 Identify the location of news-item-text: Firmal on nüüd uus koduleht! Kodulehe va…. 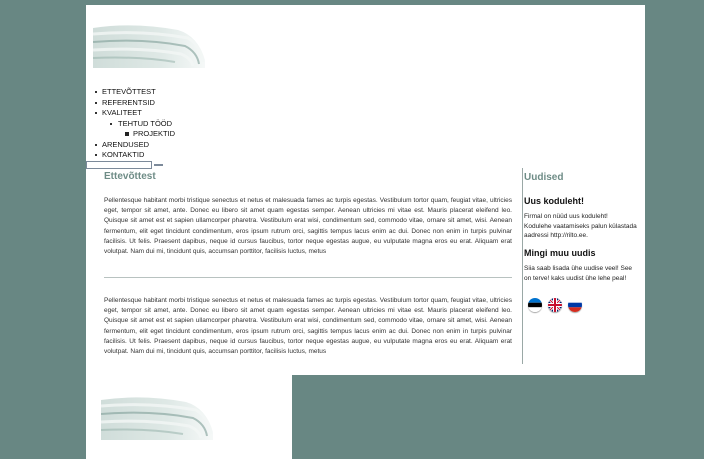
(580, 226).